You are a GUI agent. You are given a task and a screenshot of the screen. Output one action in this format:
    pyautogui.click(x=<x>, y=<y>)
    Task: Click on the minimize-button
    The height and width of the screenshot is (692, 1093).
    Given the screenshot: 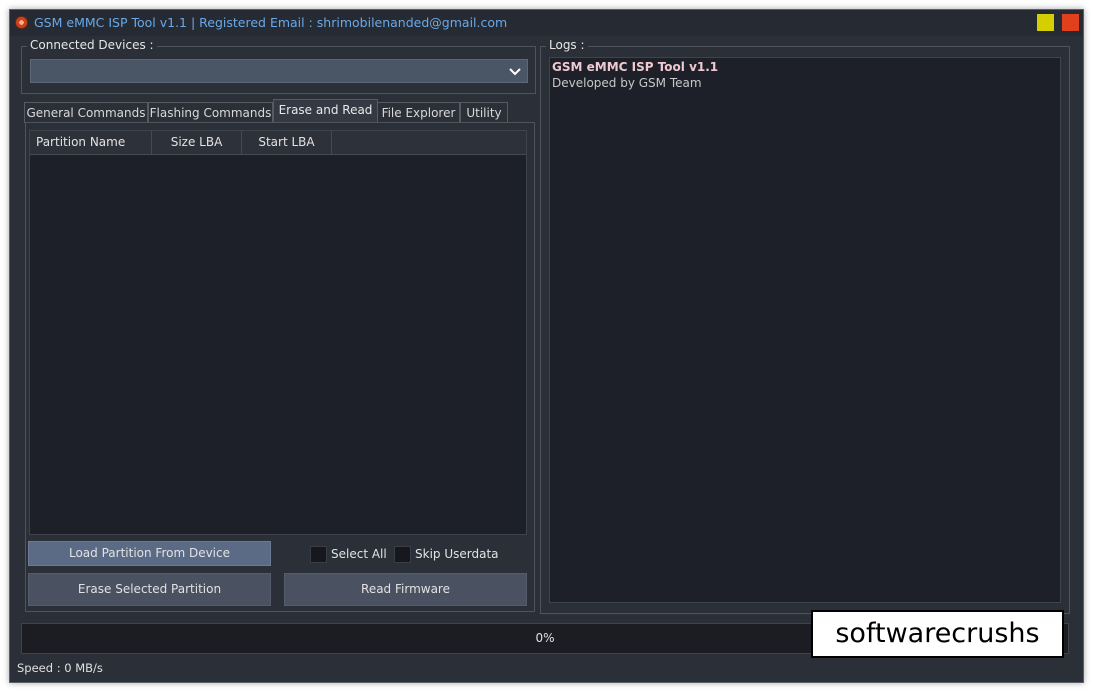 What is the action you would take?
    pyautogui.click(x=1045, y=22)
    